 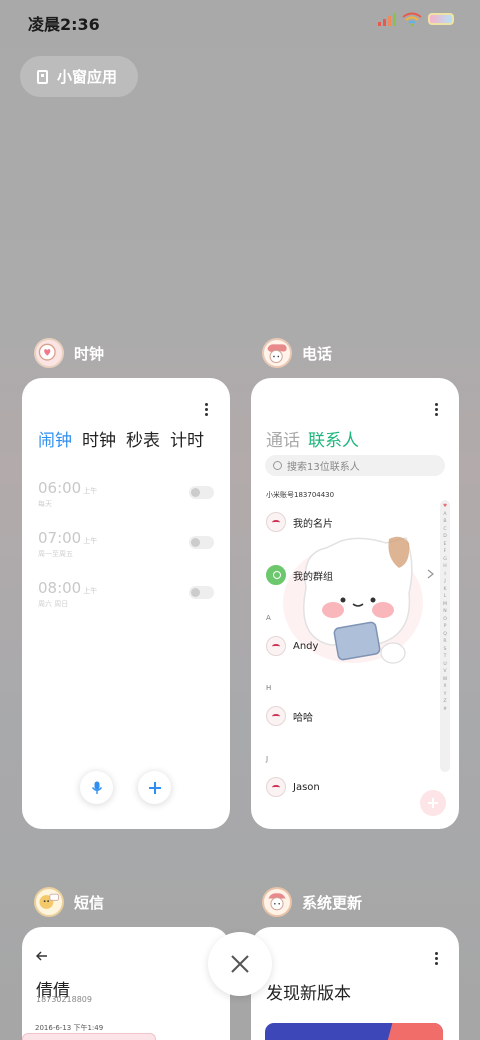 I want to click on index-letter: Z, so click(x=444, y=702).